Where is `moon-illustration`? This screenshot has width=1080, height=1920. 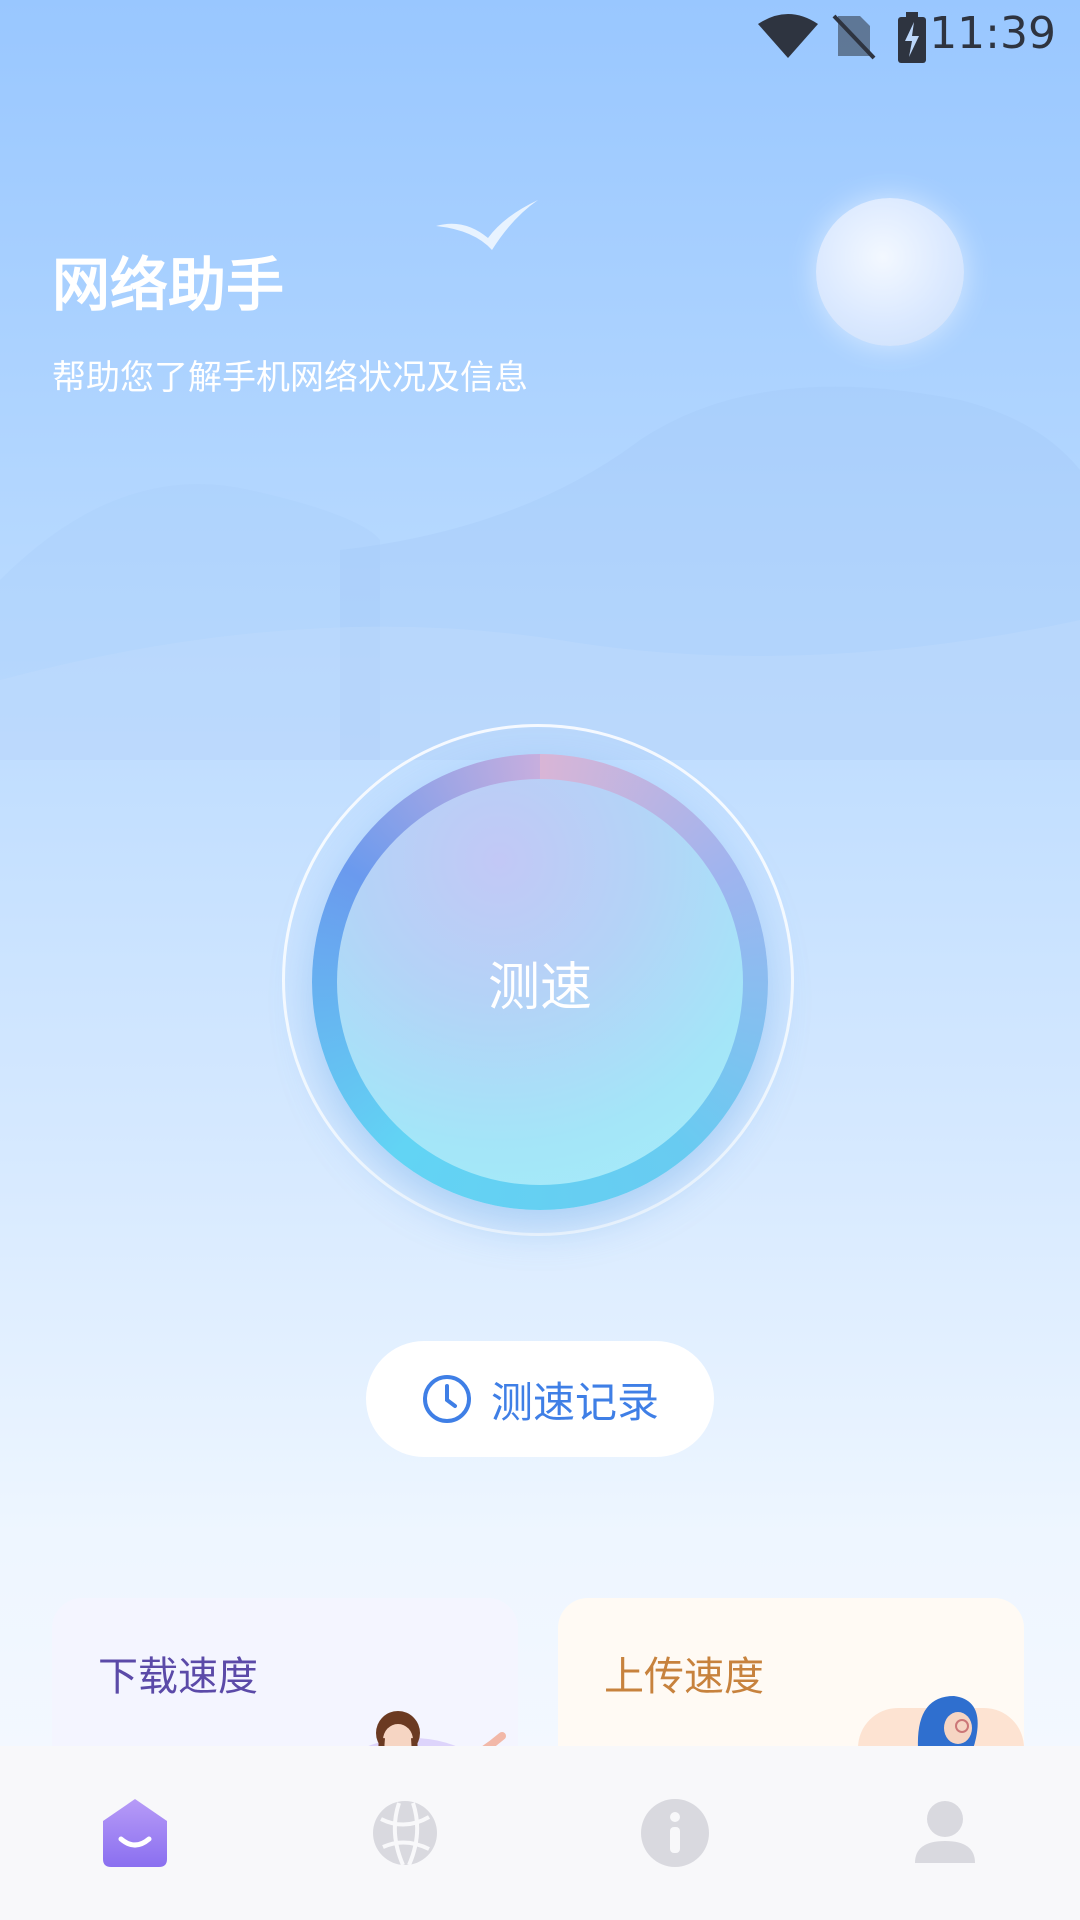 moon-illustration is located at coordinates (890, 272).